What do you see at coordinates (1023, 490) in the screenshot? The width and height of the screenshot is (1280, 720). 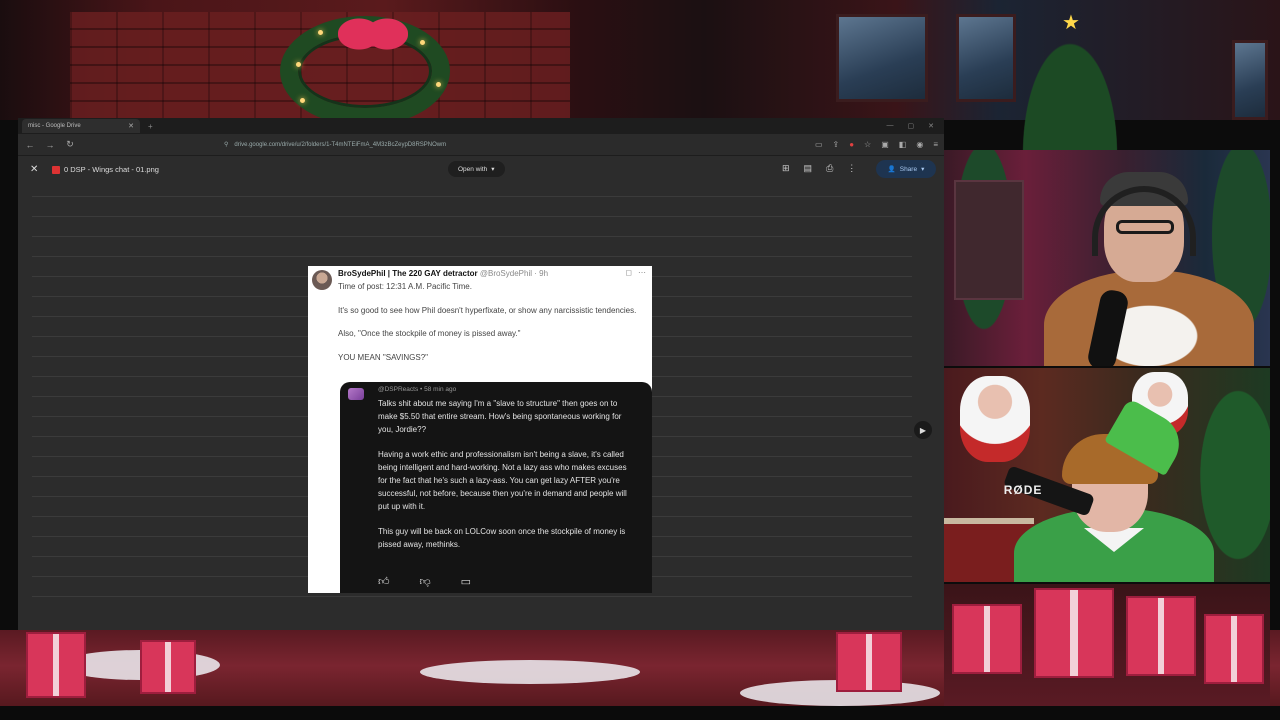 I see `mic-brand: RØDE` at bounding box center [1023, 490].